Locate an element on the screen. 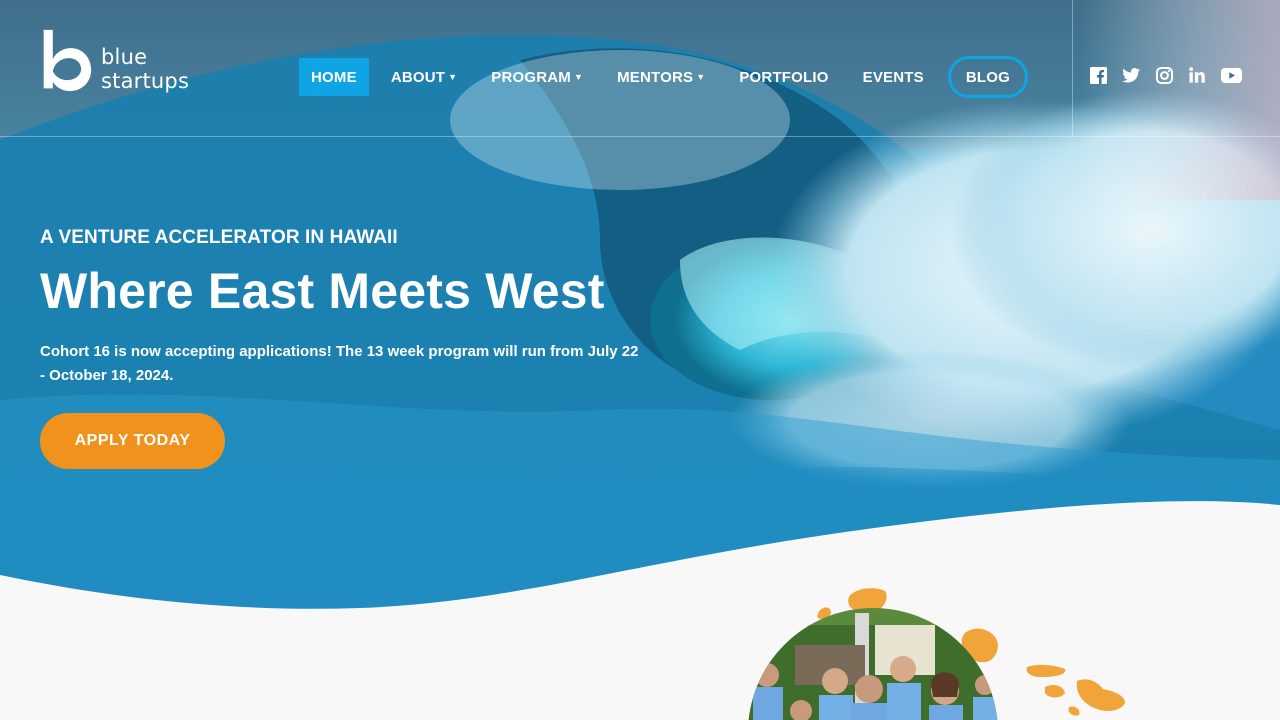 This screenshot has width=1280, height=720. nav-label: EVENTS is located at coordinates (893, 77).